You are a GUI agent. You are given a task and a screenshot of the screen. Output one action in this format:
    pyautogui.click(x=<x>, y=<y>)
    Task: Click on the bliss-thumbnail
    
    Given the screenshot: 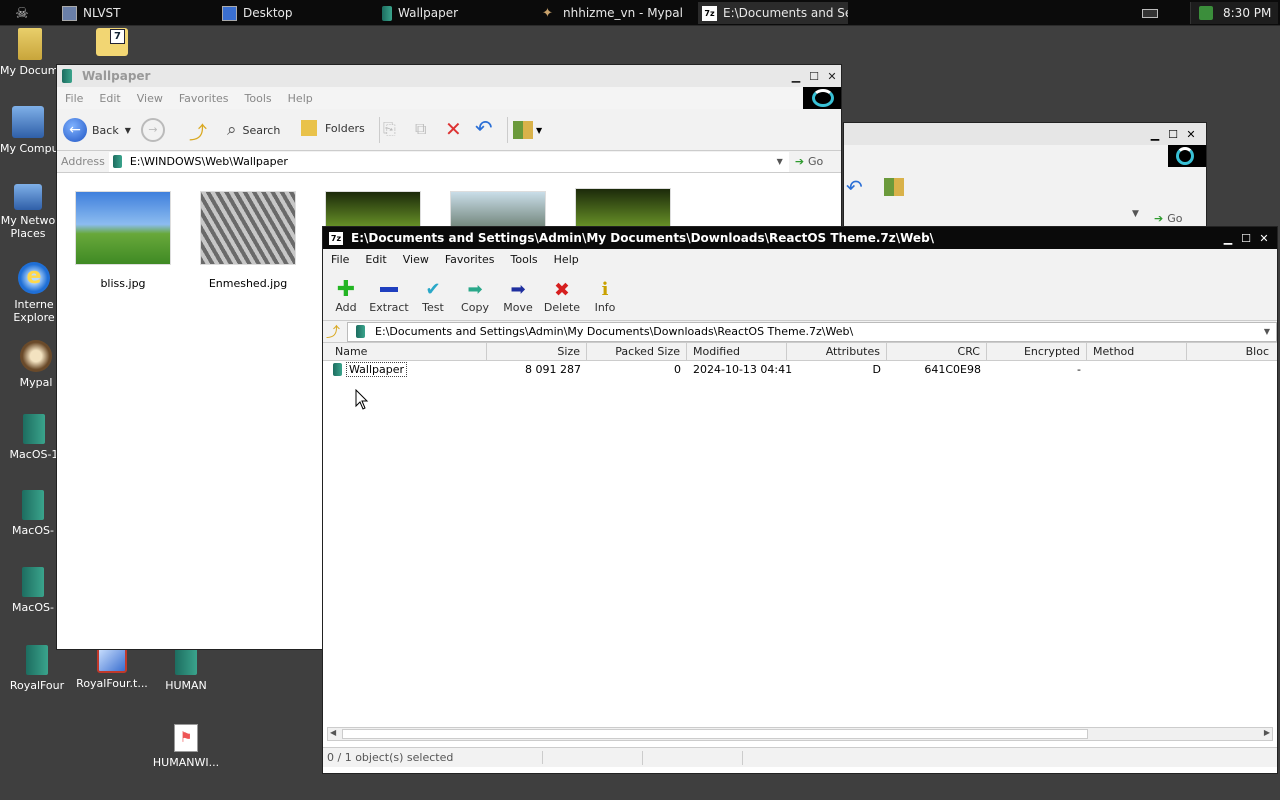 What is the action you would take?
    pyautogui.click(x=123, y=228)
    